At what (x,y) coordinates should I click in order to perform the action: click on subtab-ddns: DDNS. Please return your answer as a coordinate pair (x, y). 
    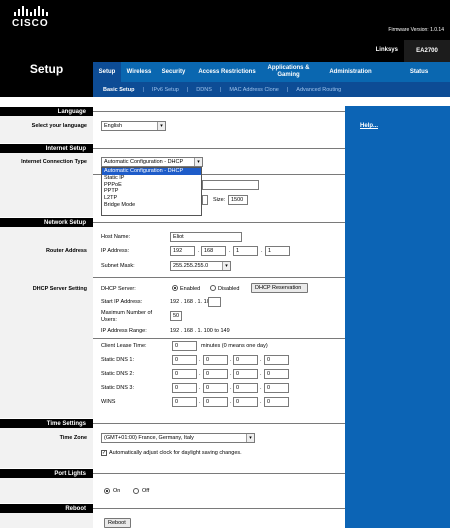
    Looking at the image, I should click on (204, 90).